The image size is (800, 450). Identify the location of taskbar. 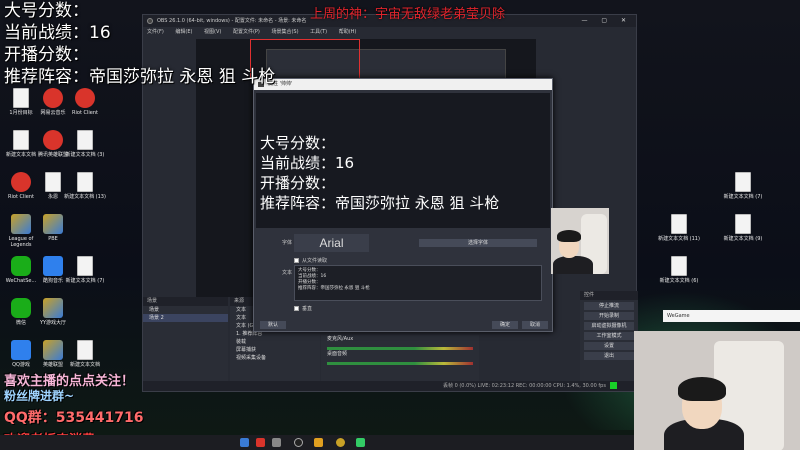
(317, 442).